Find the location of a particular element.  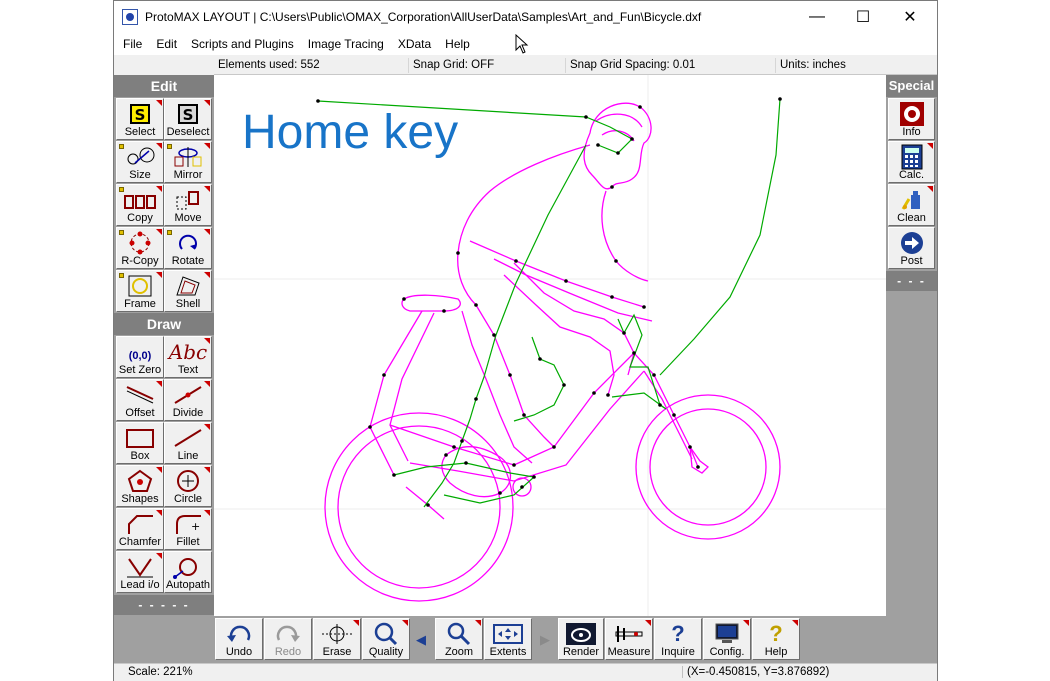

draw-section-header: Draw is located at coordinates (164, 324).